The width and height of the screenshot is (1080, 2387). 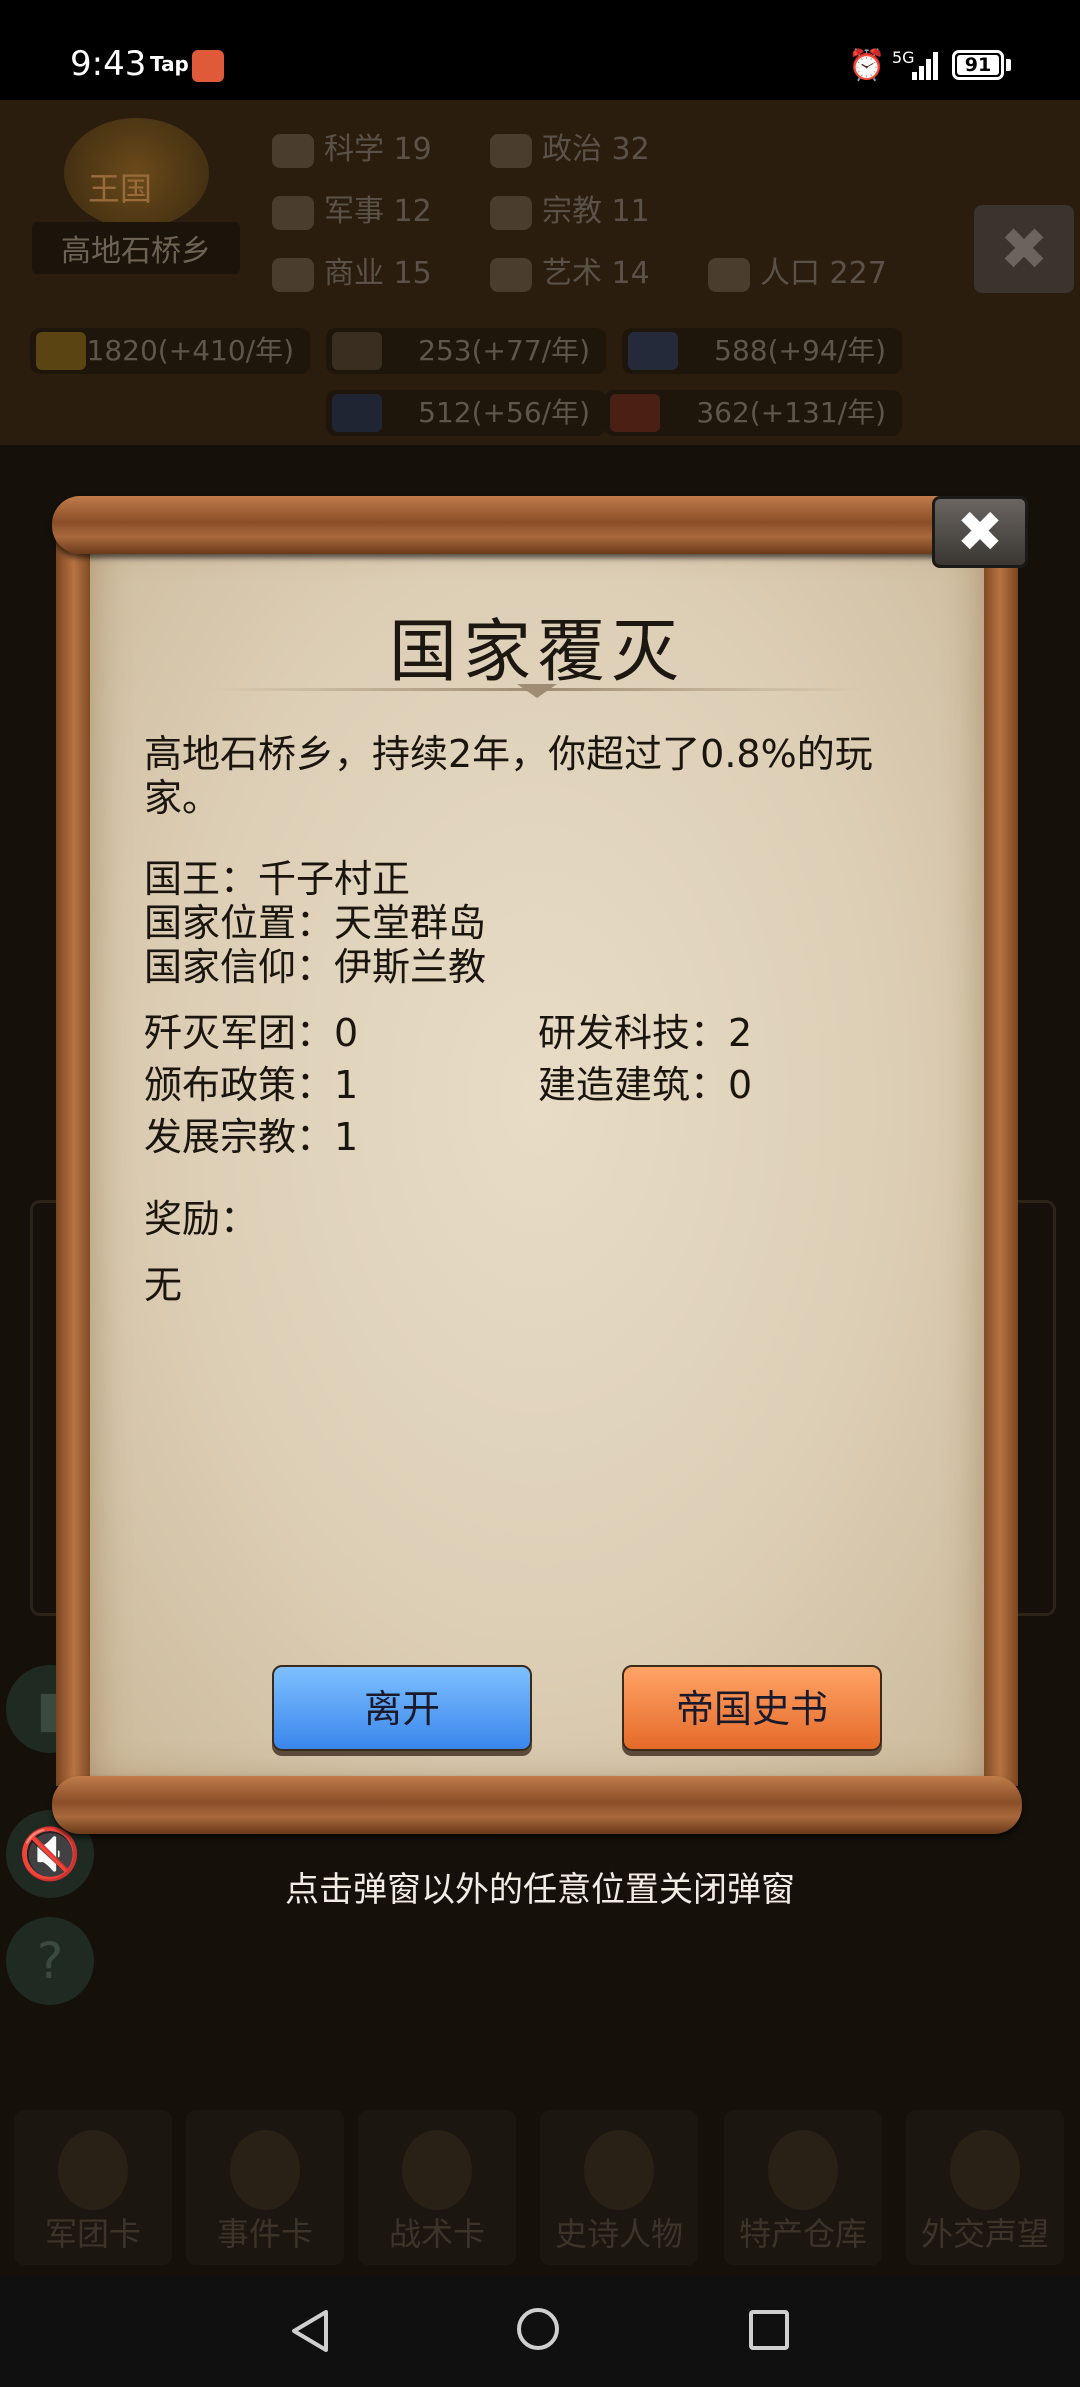 I want to click on tactic-icon, so click(x=437, y=2170).